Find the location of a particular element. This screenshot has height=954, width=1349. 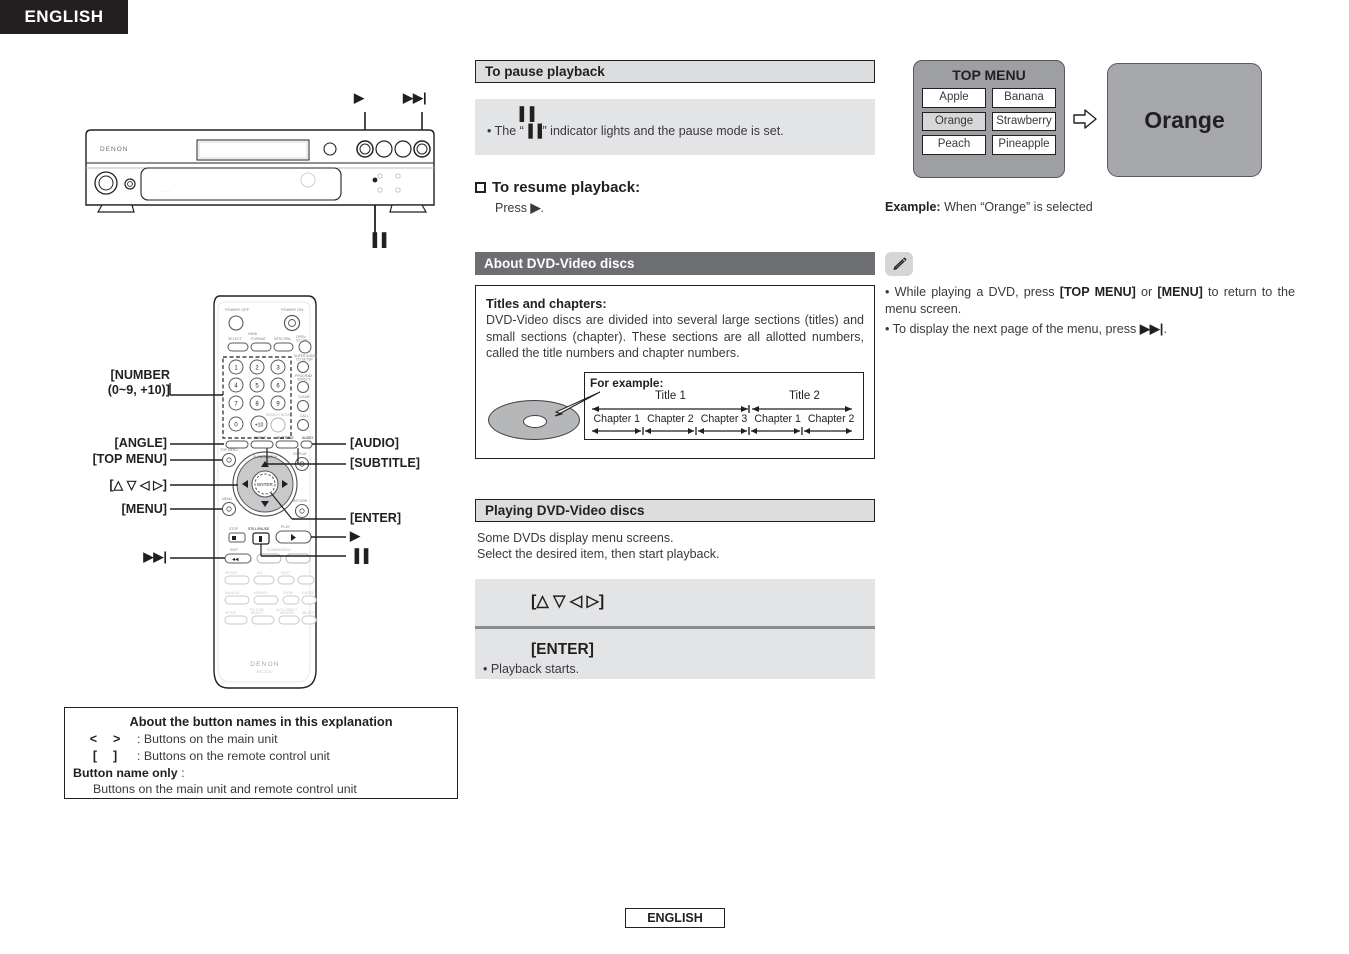

player-illustration: DENON - - - ▶ ▶▶| ▐▐ is located at coordinates (262, 160).